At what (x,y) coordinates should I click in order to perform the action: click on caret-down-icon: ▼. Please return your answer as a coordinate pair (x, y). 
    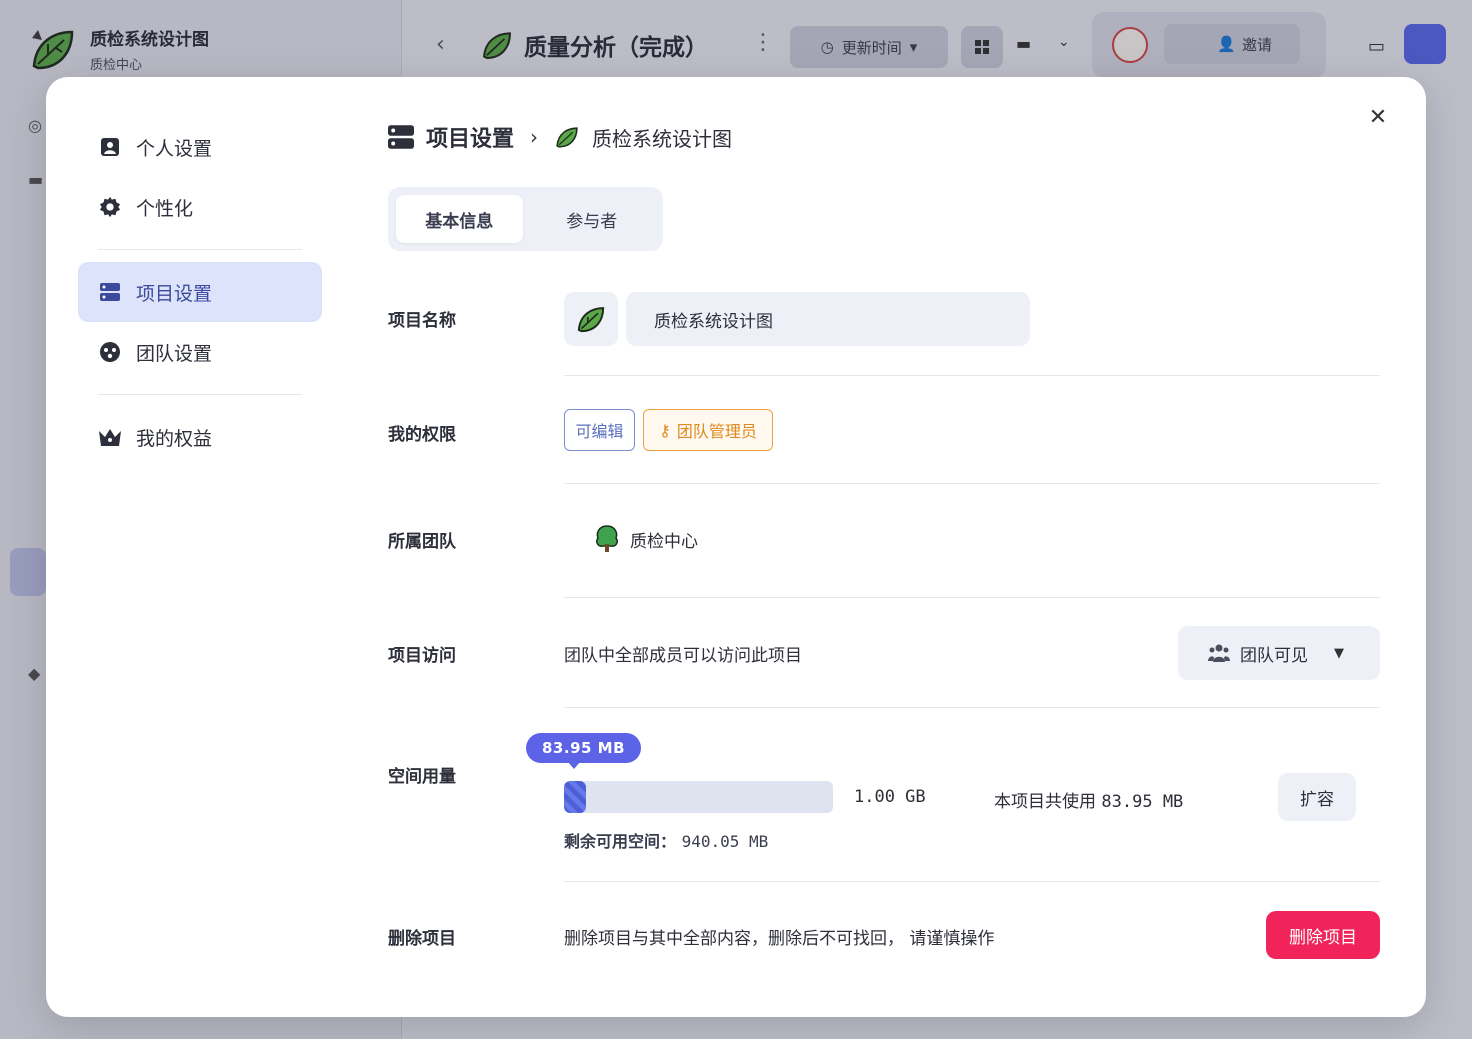
    Looking at the image, I should click on (1339, 653).